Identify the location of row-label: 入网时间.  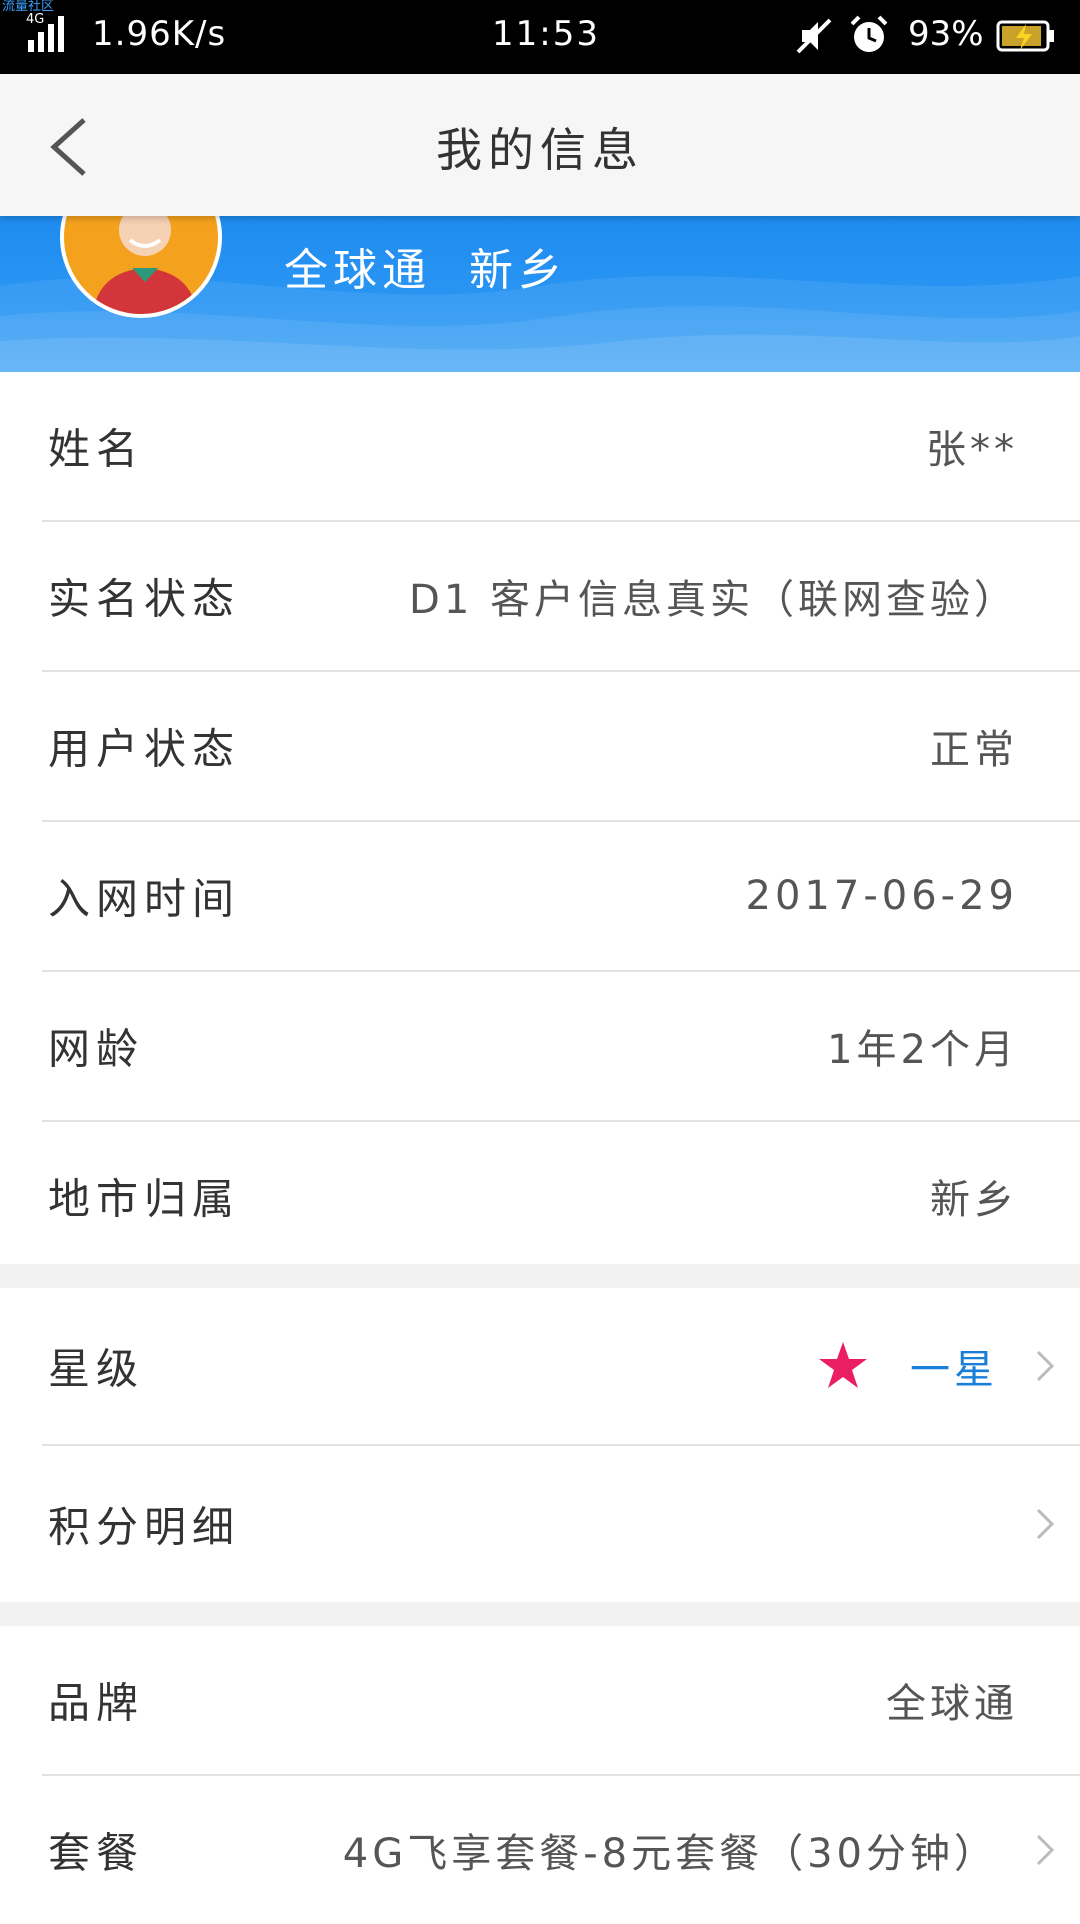
(144, 899).